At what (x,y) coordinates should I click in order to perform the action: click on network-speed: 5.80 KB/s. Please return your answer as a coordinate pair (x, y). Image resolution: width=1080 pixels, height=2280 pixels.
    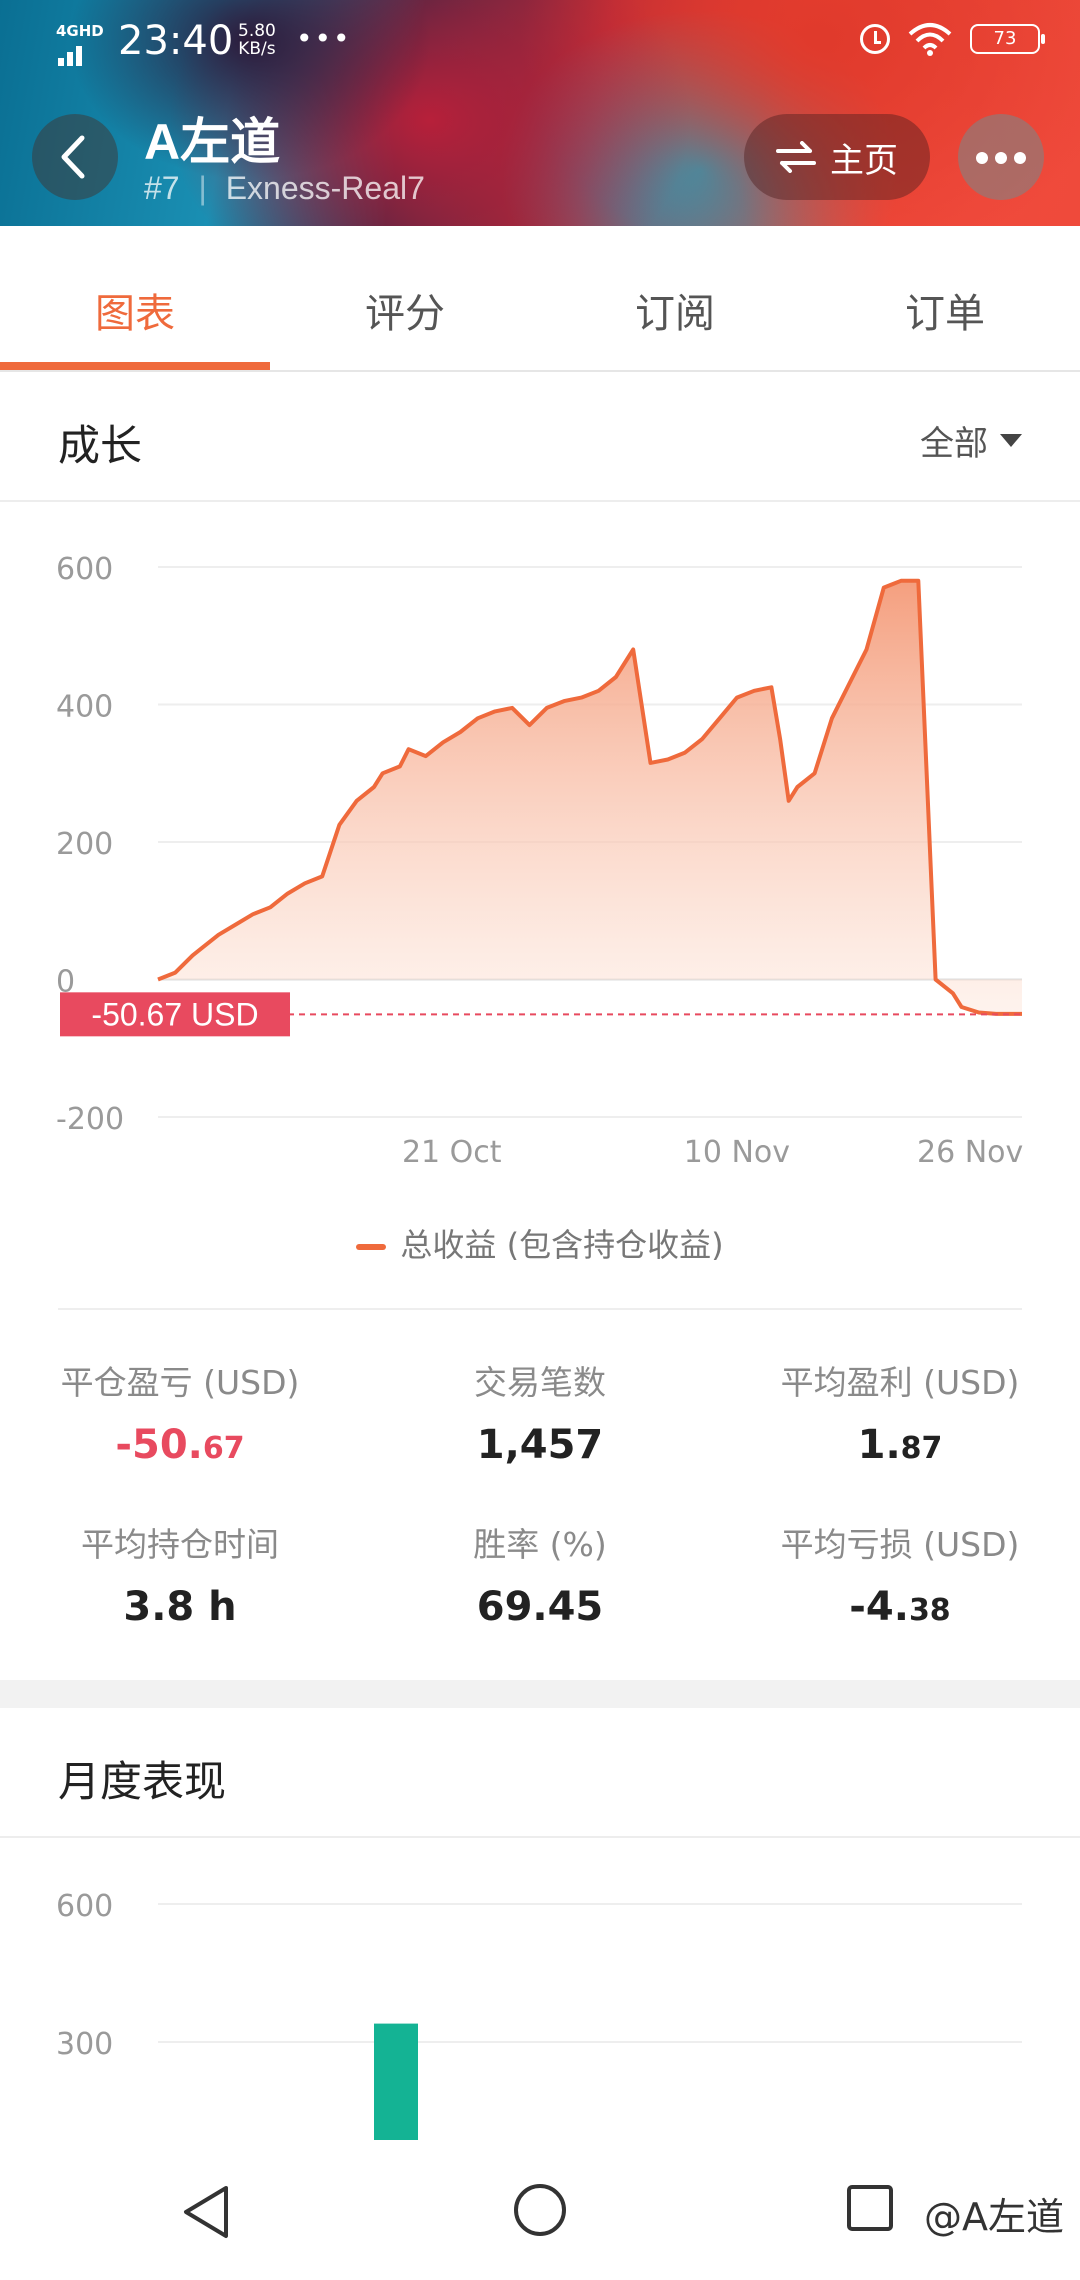
    Looking at the image, I should click on (257, 40).